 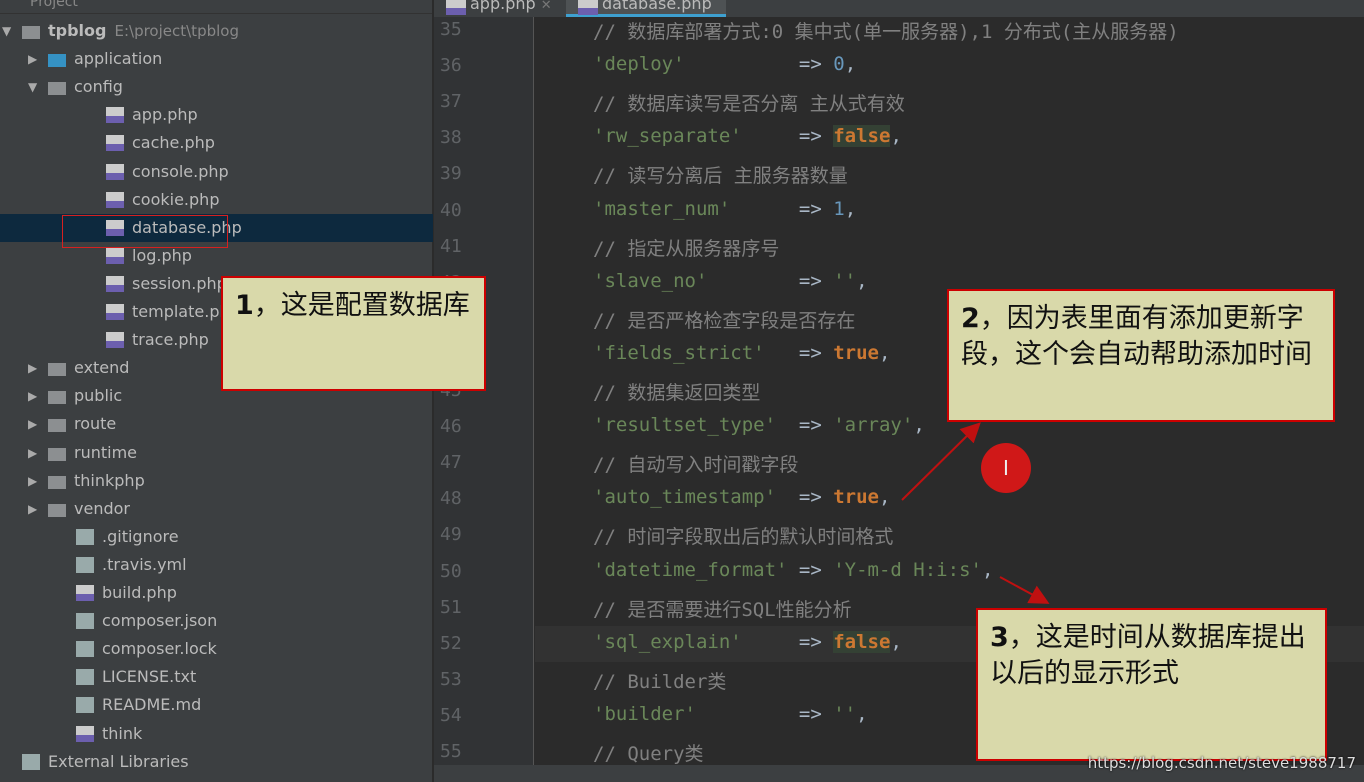 What do you see at coordinates (970, 318) in the screenshot?
I see `annotation-number: 2` at bounding box center [970, 318].